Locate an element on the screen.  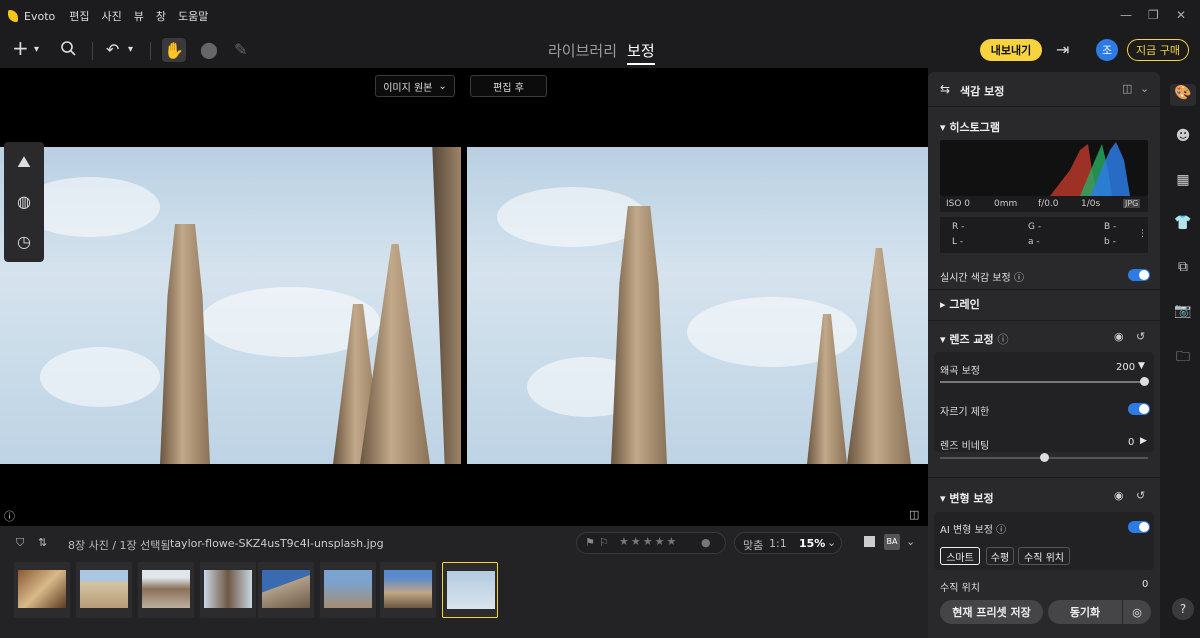
caret-right-icon: ▶ is located at coordinates (1143, 441).